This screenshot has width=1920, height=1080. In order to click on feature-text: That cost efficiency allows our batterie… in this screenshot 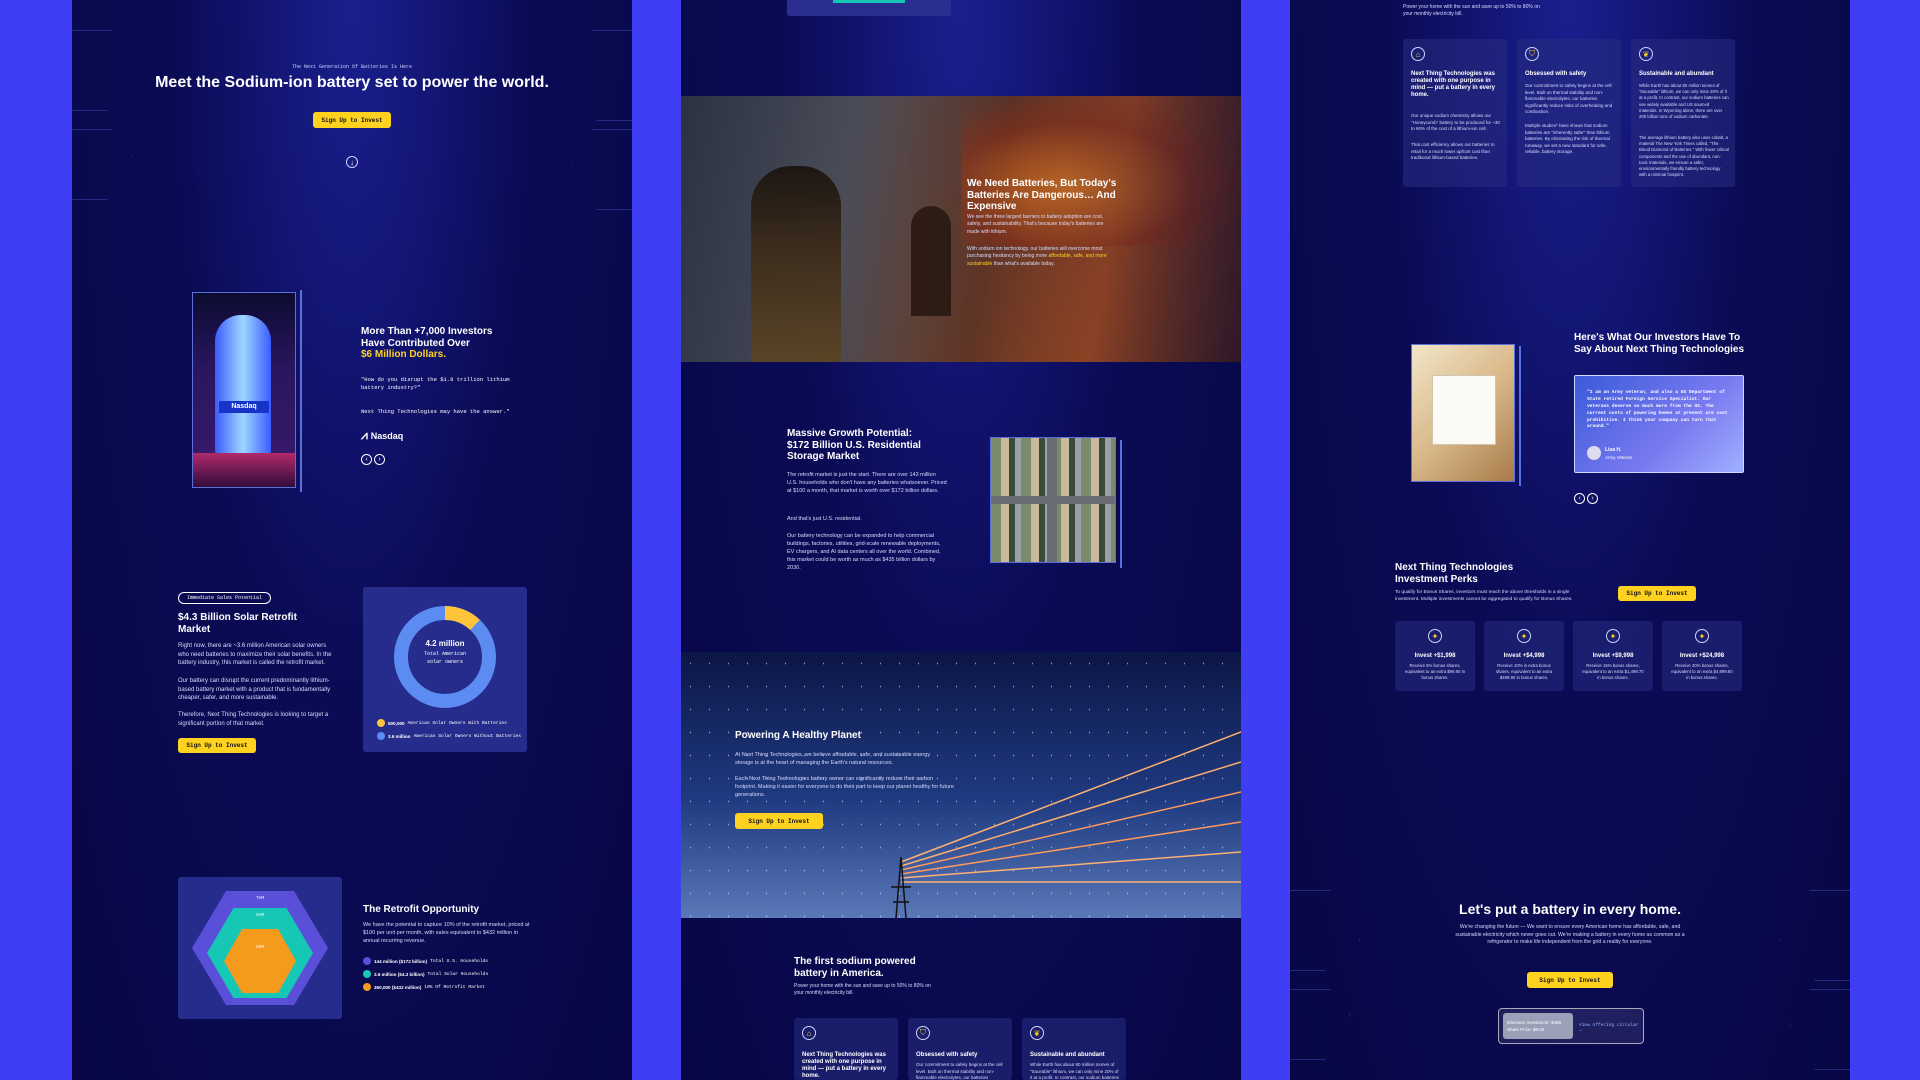, I will do `click(1453, 151)`.